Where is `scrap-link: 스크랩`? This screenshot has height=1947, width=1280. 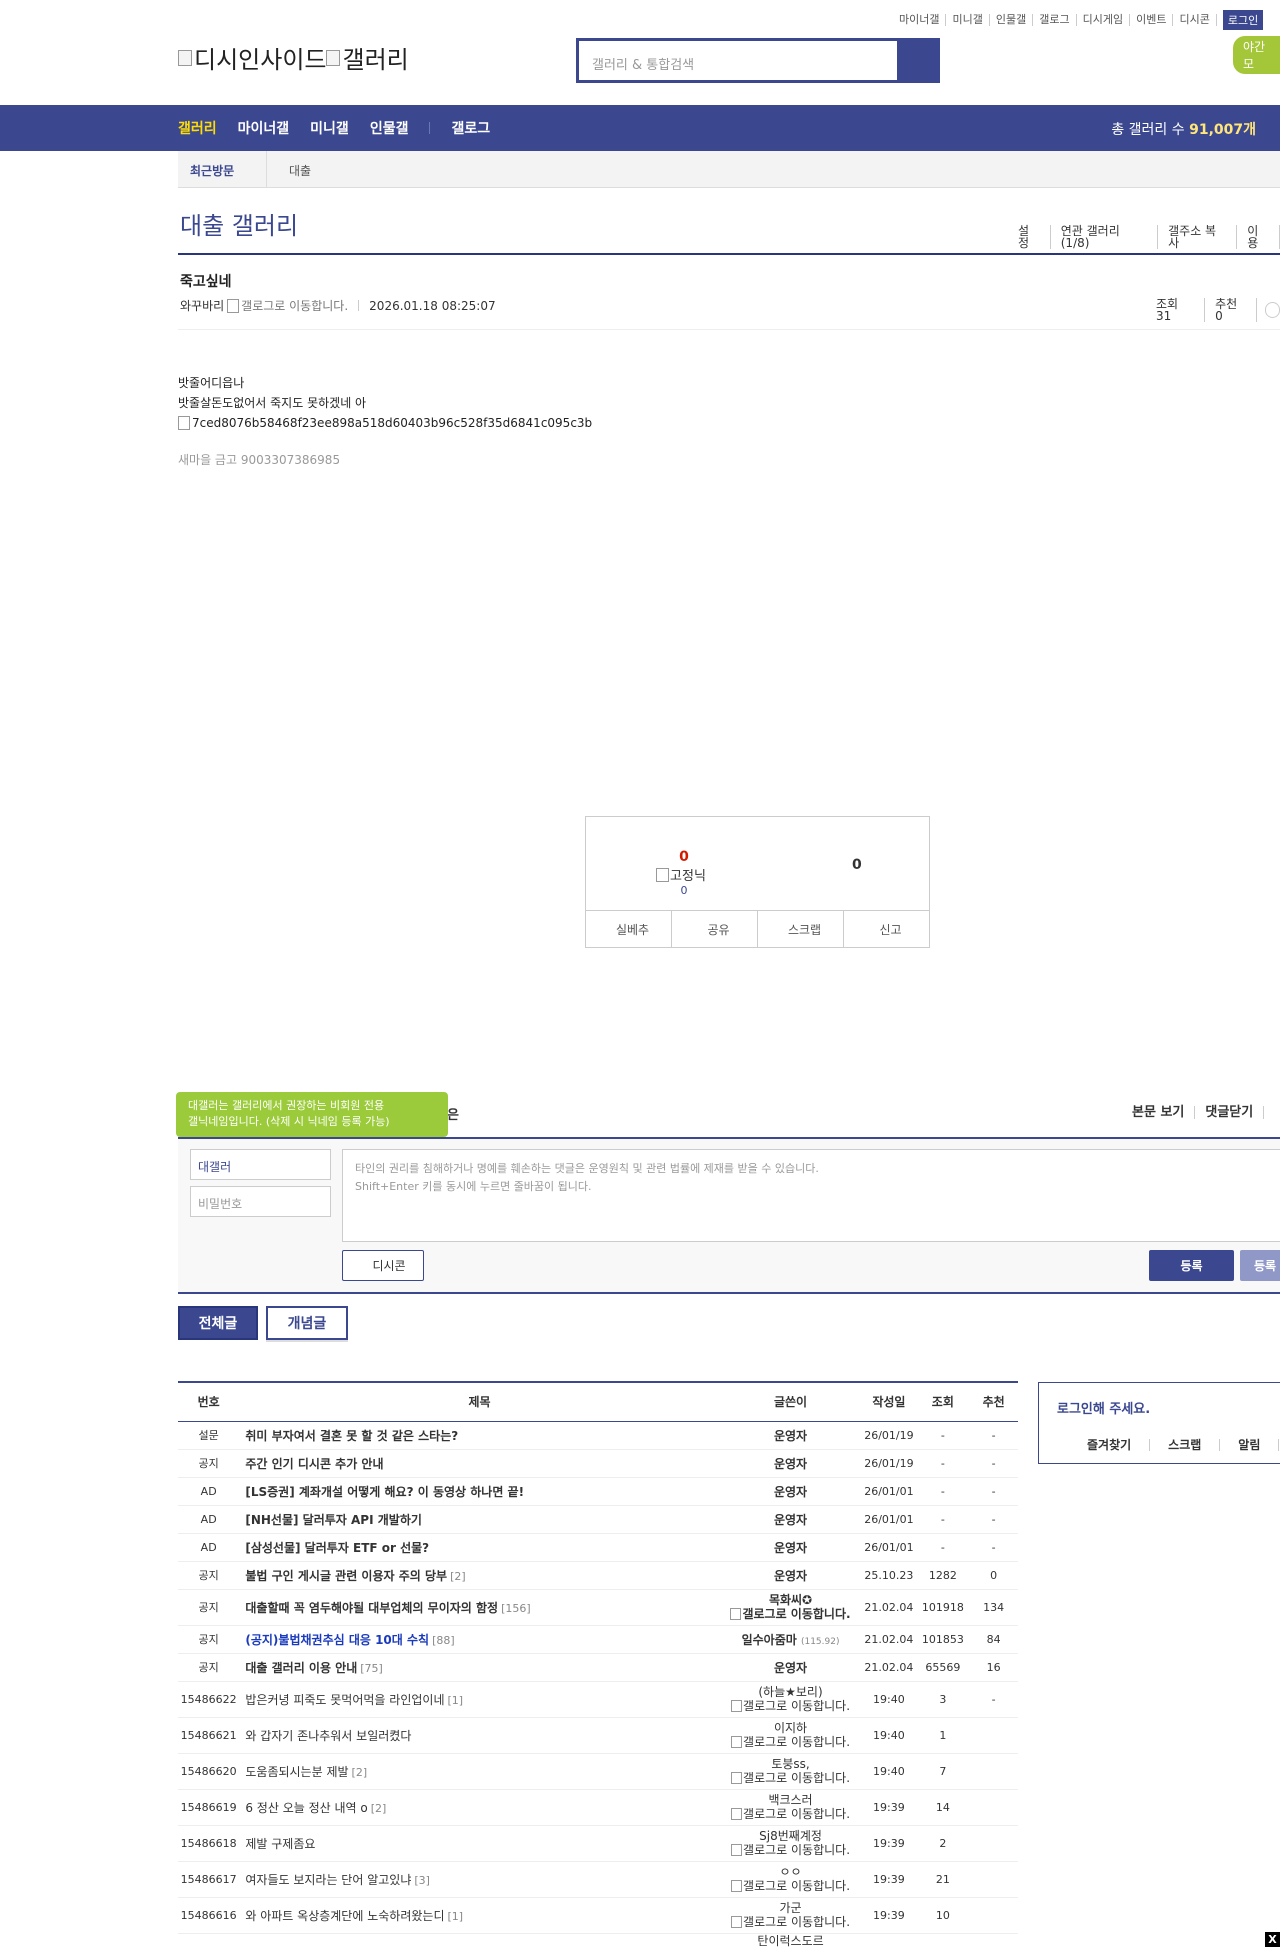 scrap-link: 스크랩 is located at coordinates (1185, 1445).